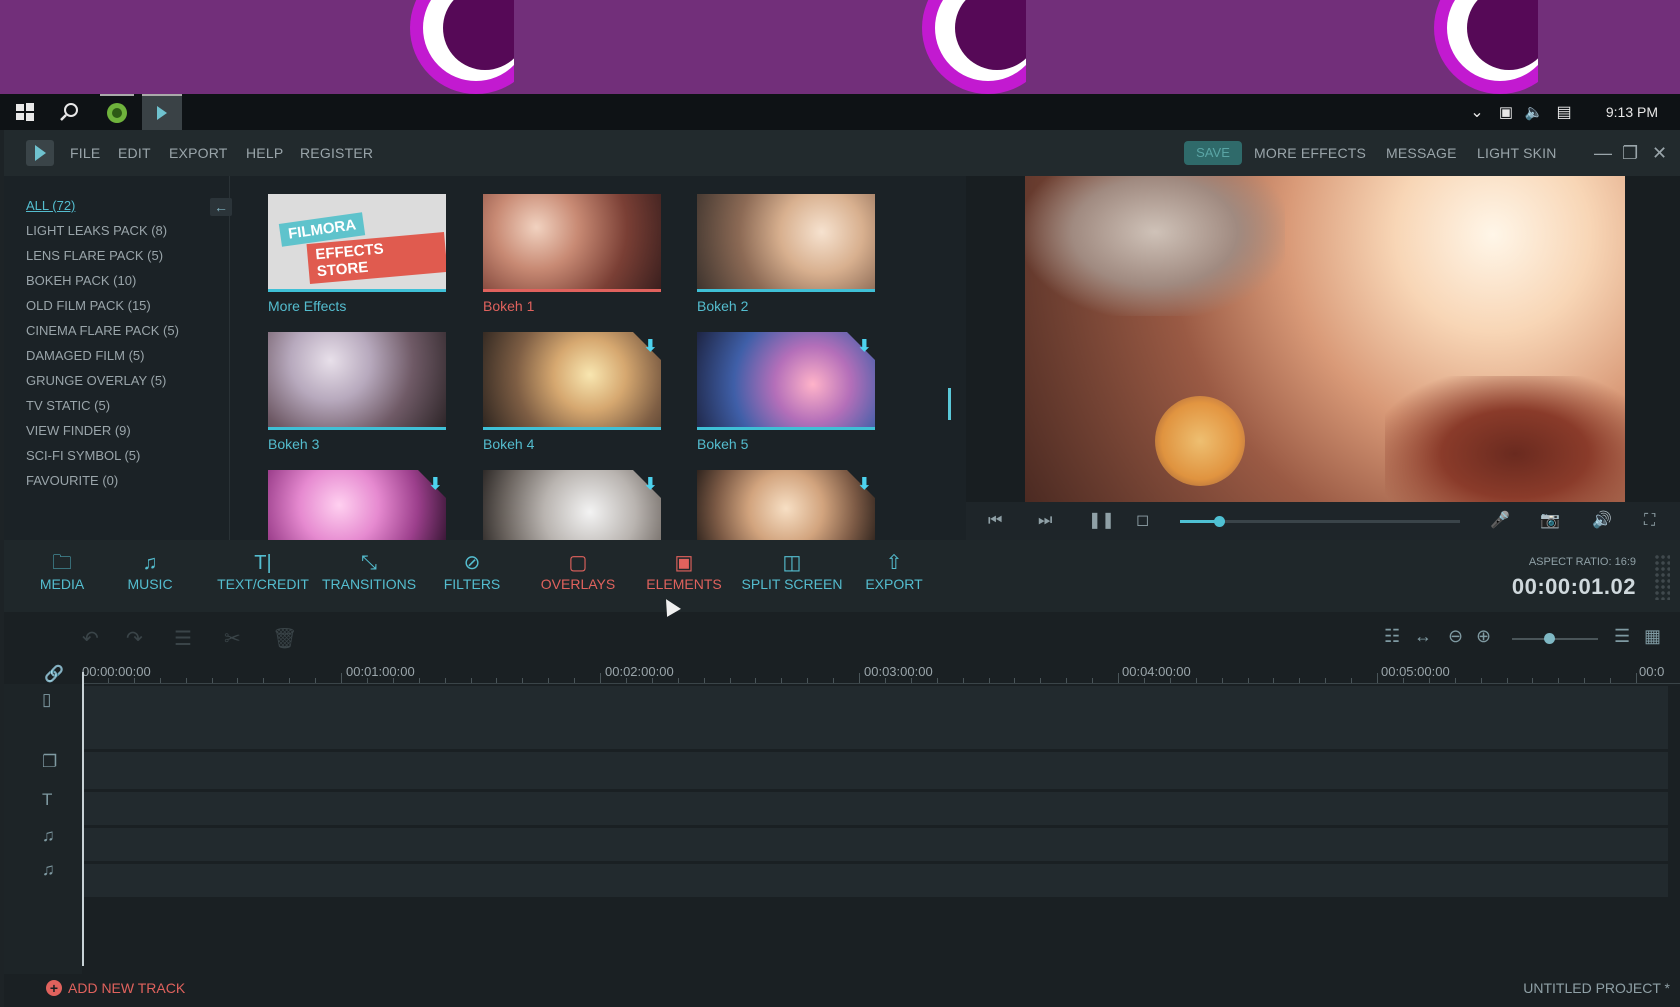 This screenshot has height=1007, width=1680. Describe the element at coordinates (1534, 112) in the screenshot. I see `volume-icon: 🔈` at that location.